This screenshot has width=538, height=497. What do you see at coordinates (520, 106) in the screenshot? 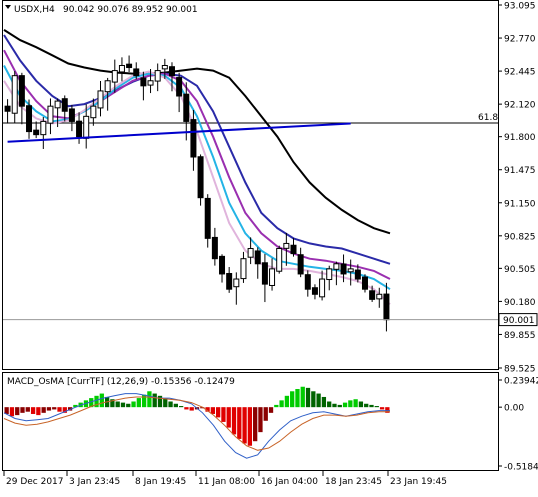
I see `price-tick-label: 92.120` at bounding box center [520, 106].